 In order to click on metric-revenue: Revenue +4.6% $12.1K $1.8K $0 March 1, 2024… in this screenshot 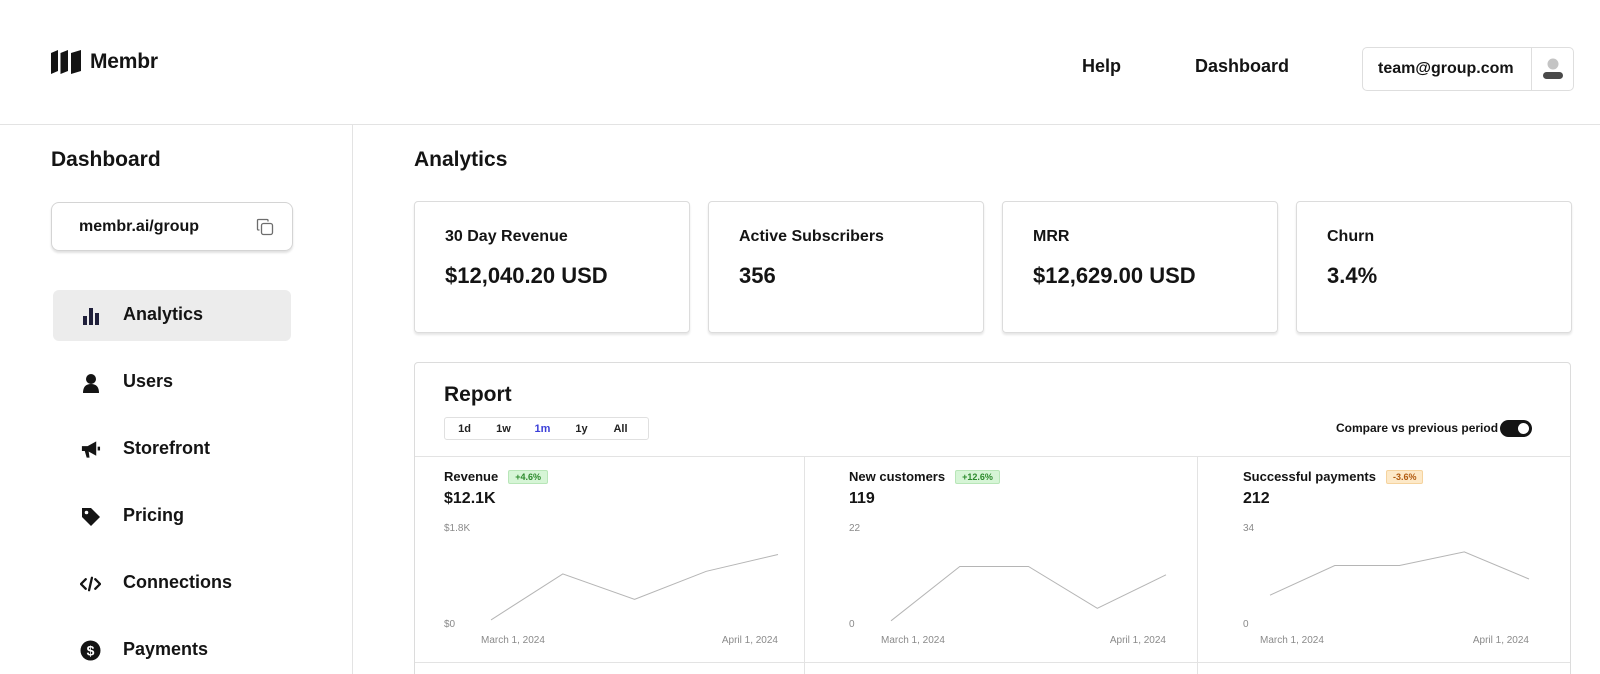, I will do `click(609, 559)`.